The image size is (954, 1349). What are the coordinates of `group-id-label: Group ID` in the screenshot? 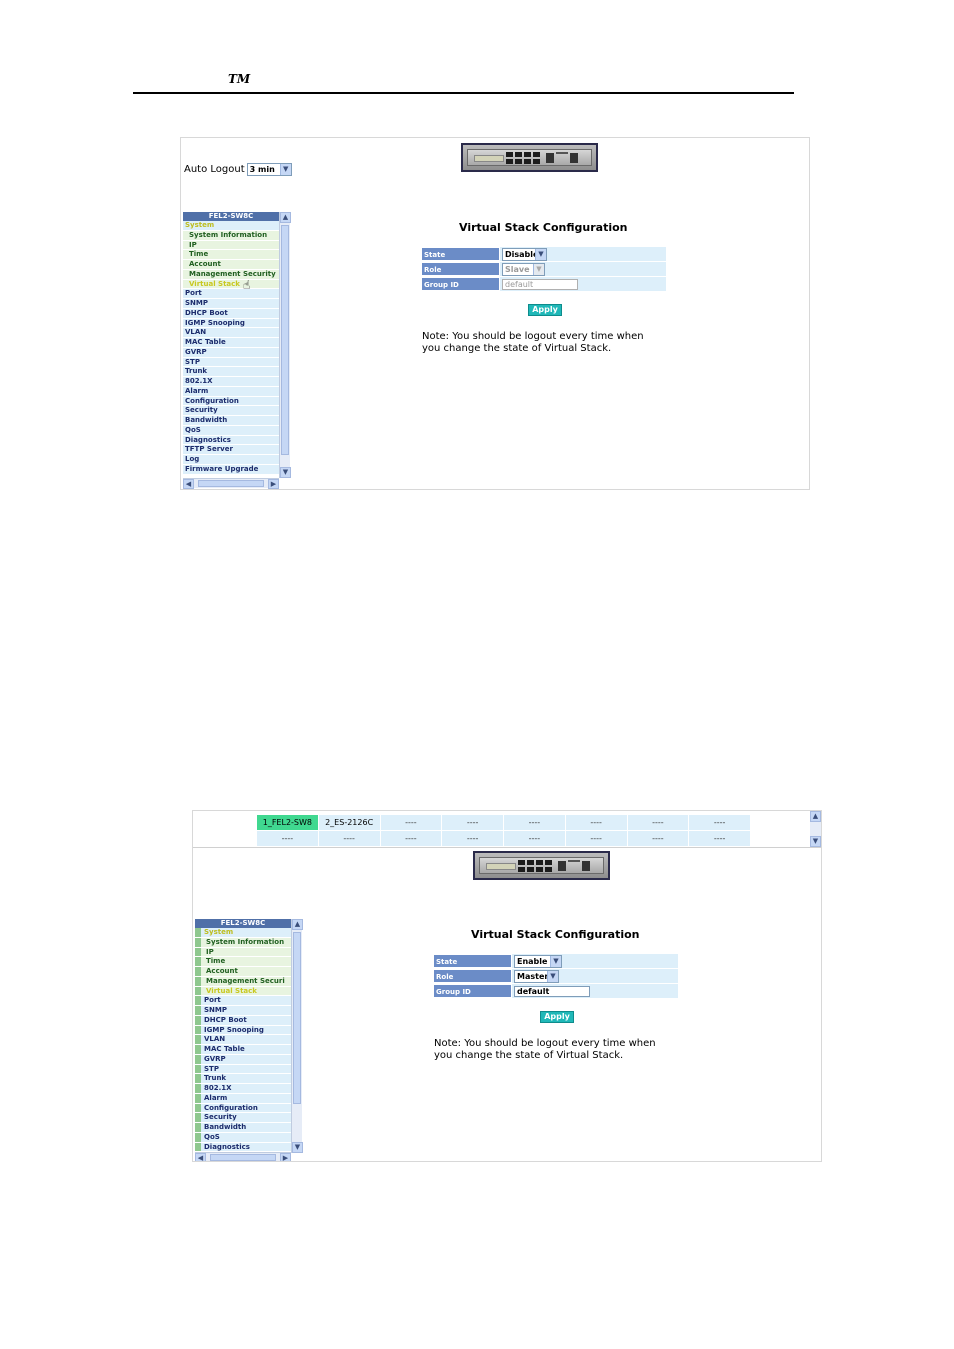 It's located at (460, 284).